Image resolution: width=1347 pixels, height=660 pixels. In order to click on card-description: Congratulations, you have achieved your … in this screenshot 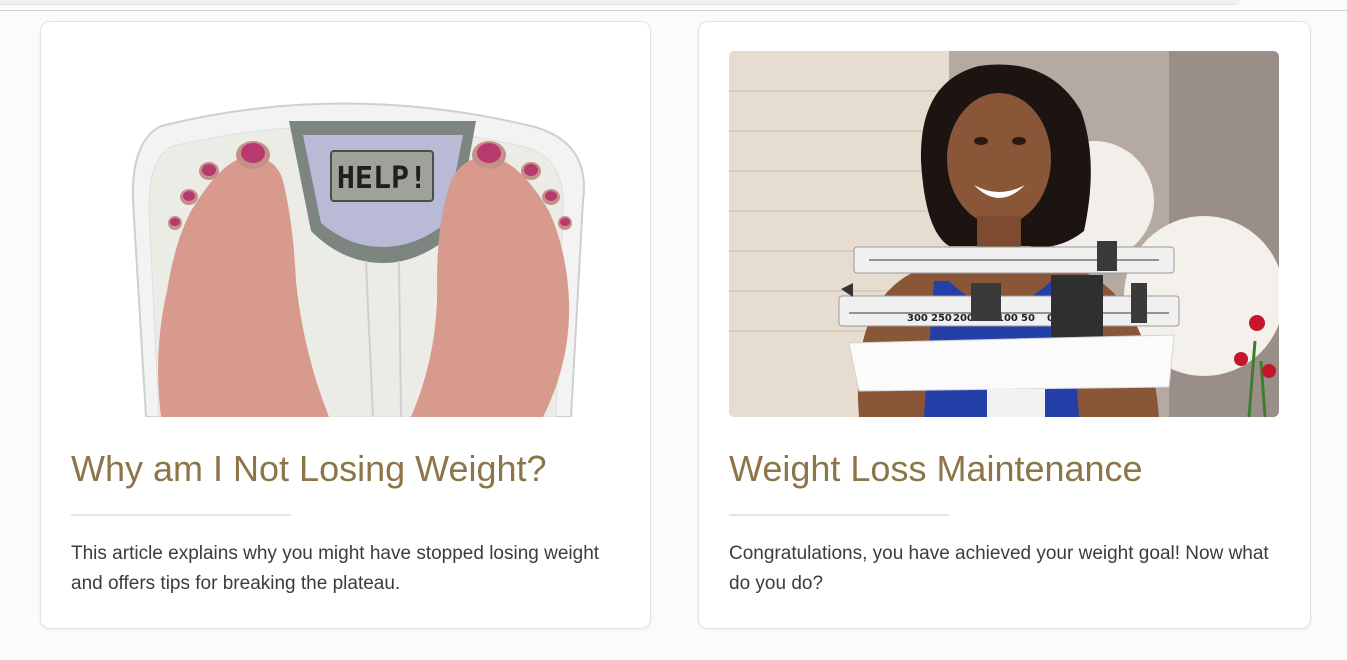, I will do `click(999, 568)`.